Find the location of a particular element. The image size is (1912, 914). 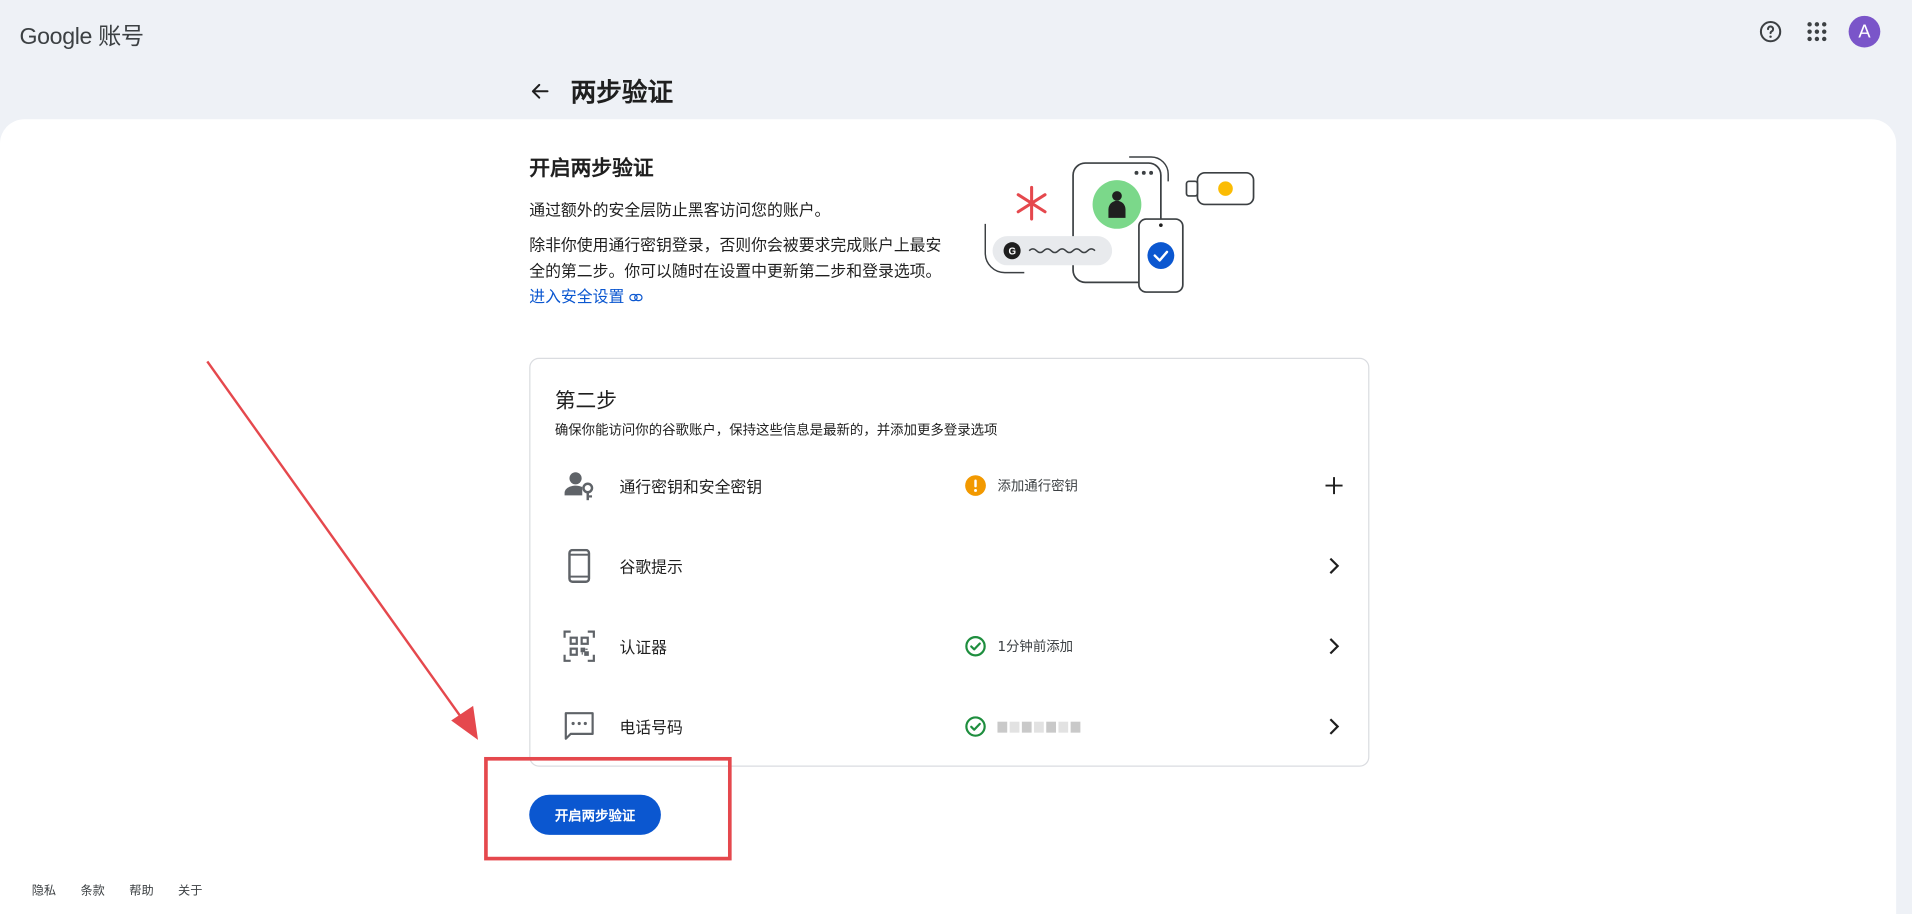

person-key-icon is located at coordinates (579, 486).